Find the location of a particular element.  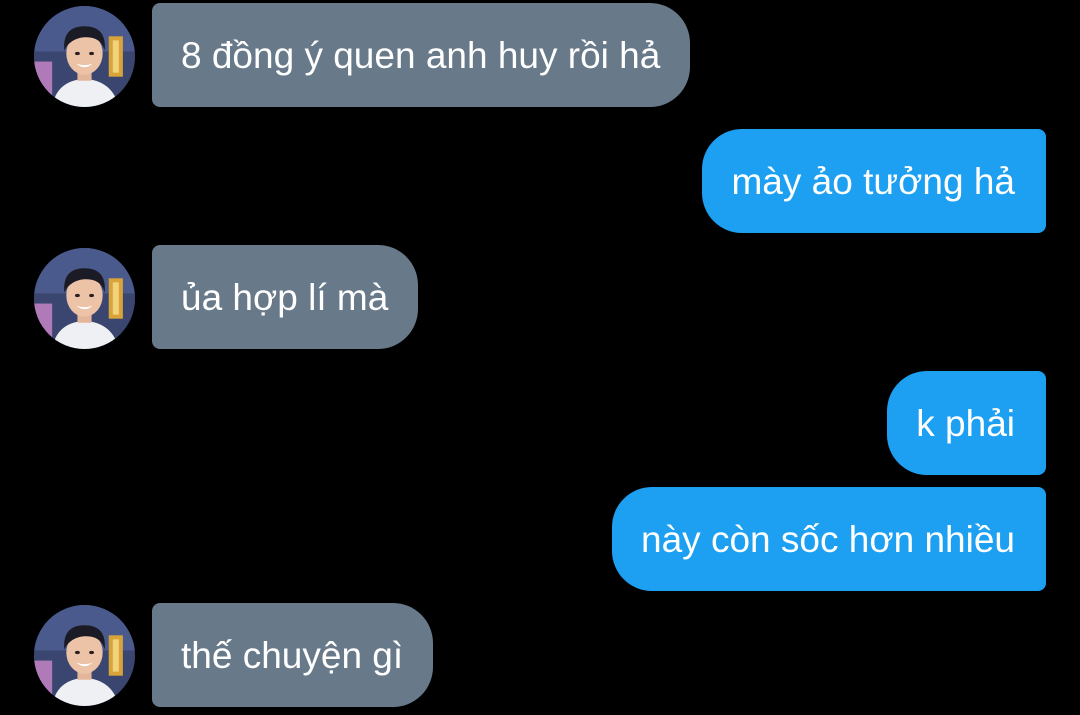

message-bubble-sent: k phải is located at coordinates (966, 423).